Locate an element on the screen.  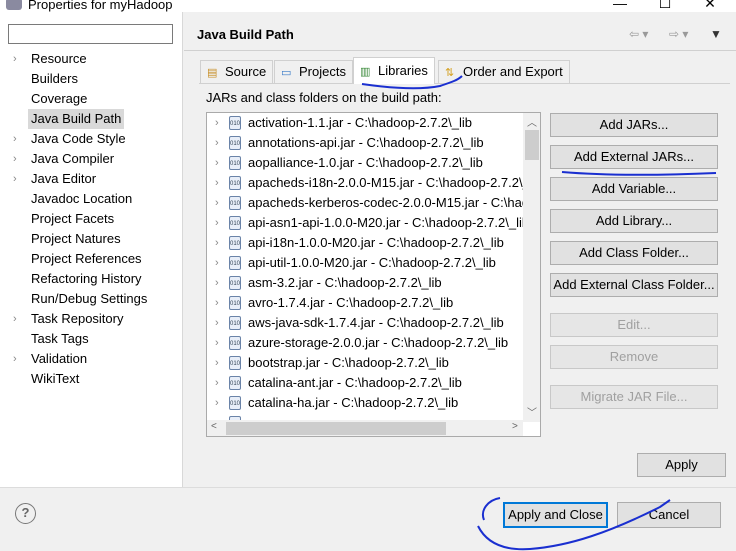
tab-order-and-export: ⇅ Order and Export is located at coordinates (504, 71).